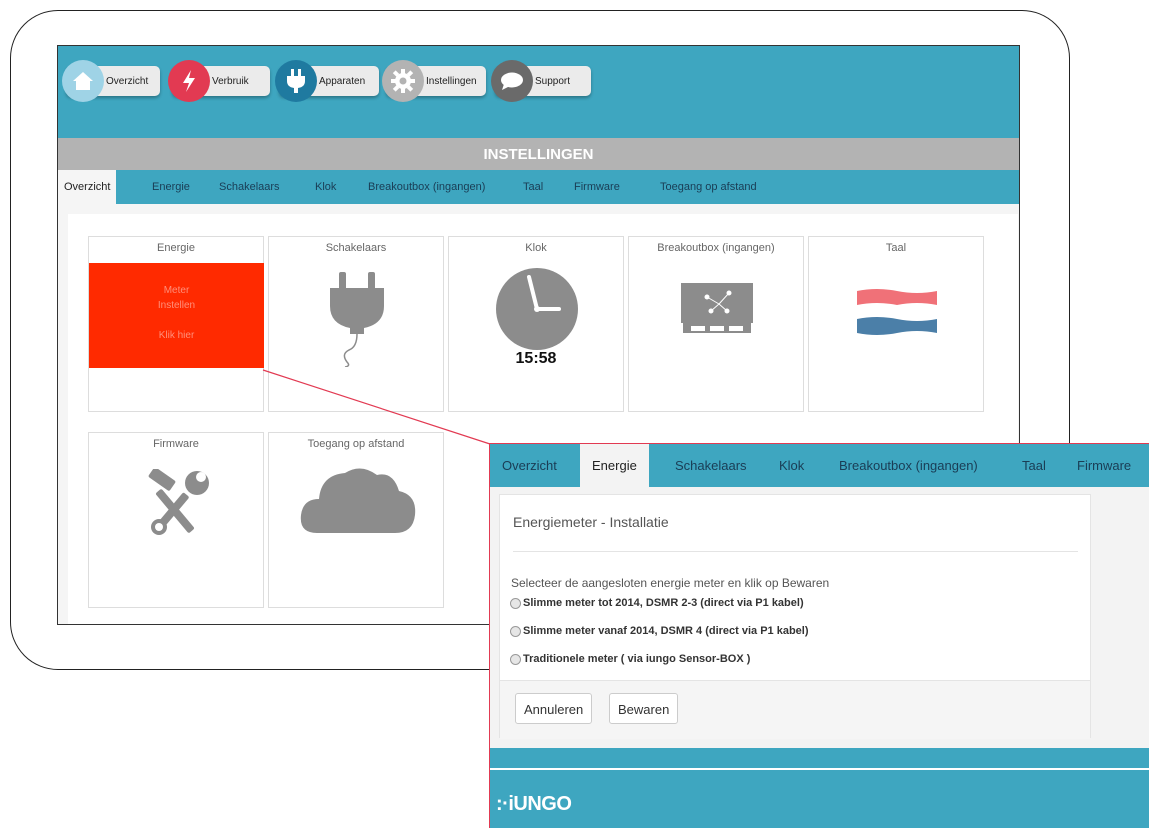 The image size is (1149, 828). Describe the element at coordinates (176, 290) in the screenshot. I see `energie-line-1: Meter` at that location.